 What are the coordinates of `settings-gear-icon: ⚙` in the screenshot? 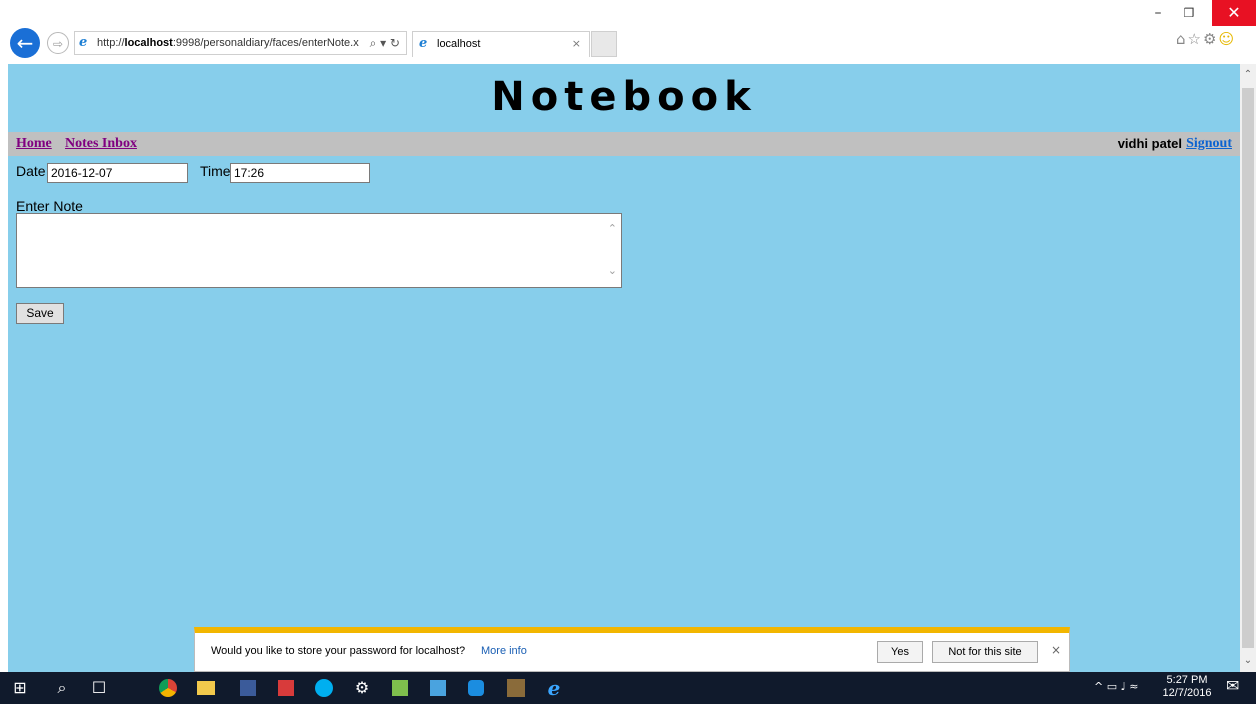 It's located at (362, 688).